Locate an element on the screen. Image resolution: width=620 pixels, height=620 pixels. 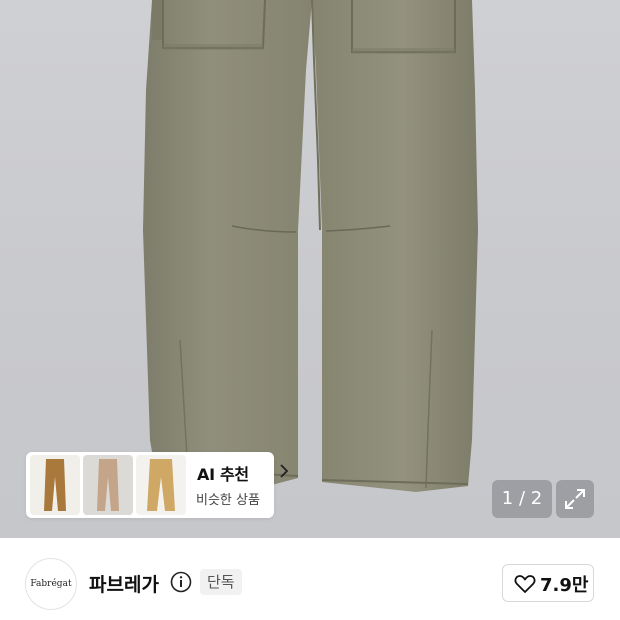
expand-image-button is located at coordinates (575, 499).